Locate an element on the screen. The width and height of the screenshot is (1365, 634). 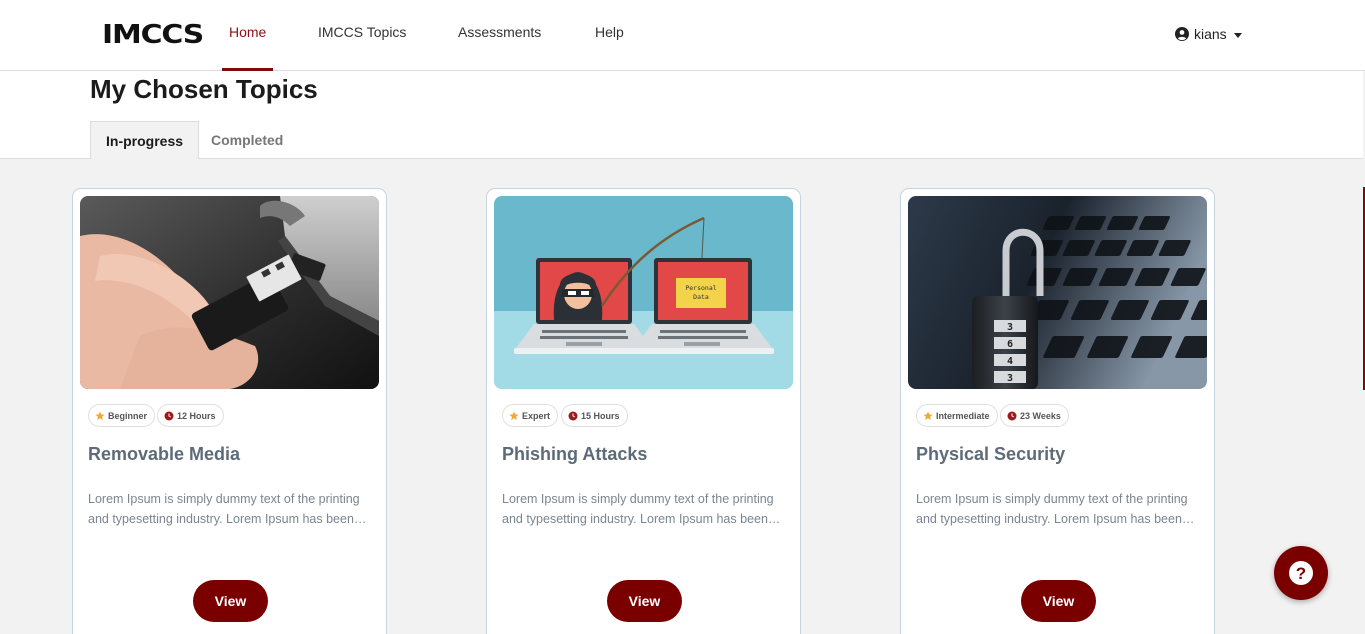
page-header: My Chosen Topics In-progress Completed is located at coordinates (681, 115).